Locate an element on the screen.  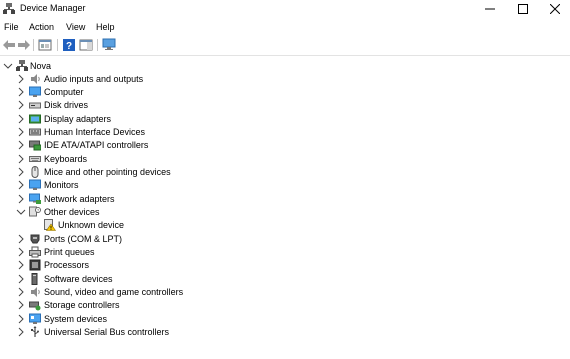
tree-item-other-devices: ? Other devices is located at coordinates (285, 212).